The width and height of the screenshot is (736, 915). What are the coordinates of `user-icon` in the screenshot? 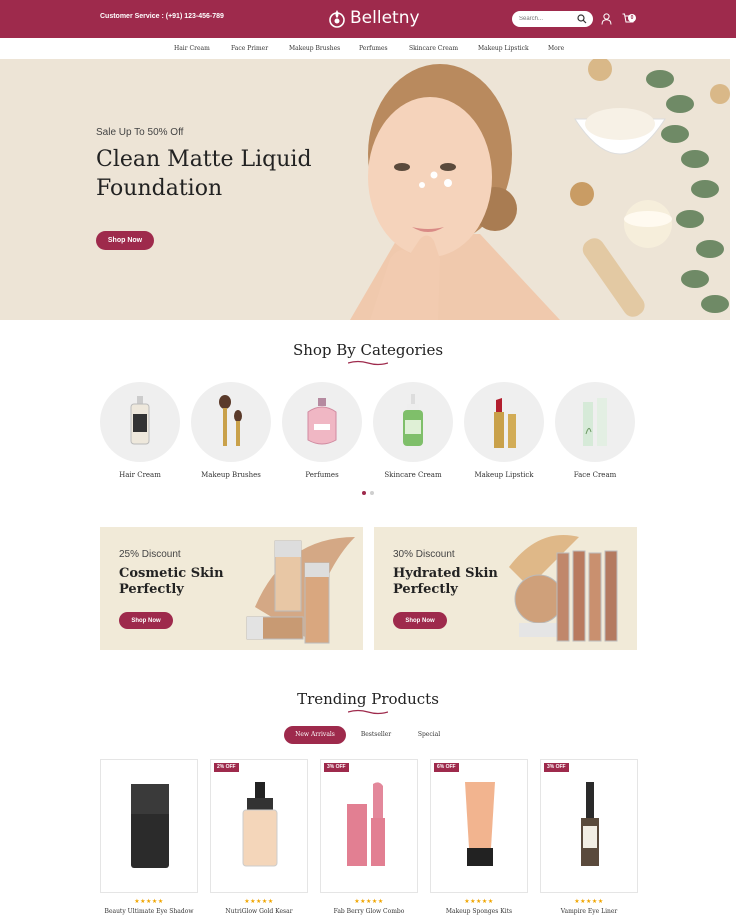 It's located at (606, 19).